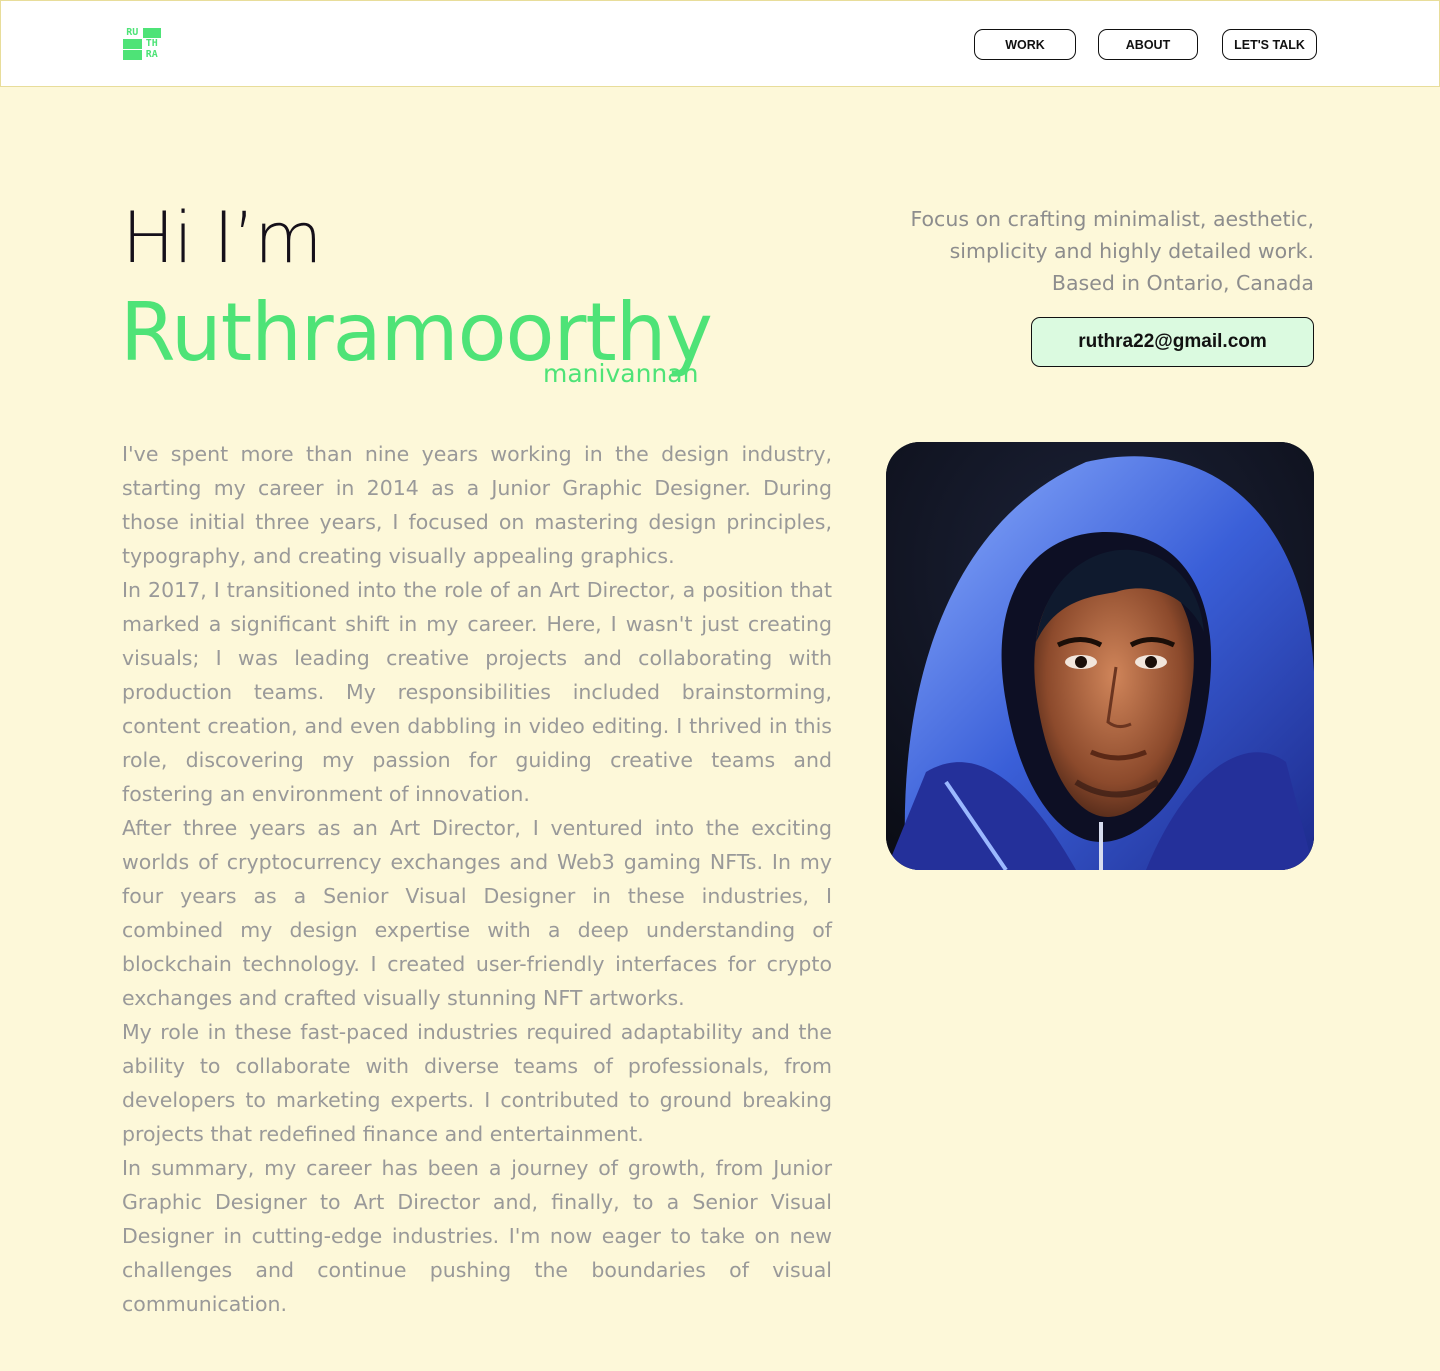 The image size is (1440, 1371). What do you see at coordinates (151, 54) in the screenshot?
I see `logo-text-ra: RA` at bounding box center [151, 54].